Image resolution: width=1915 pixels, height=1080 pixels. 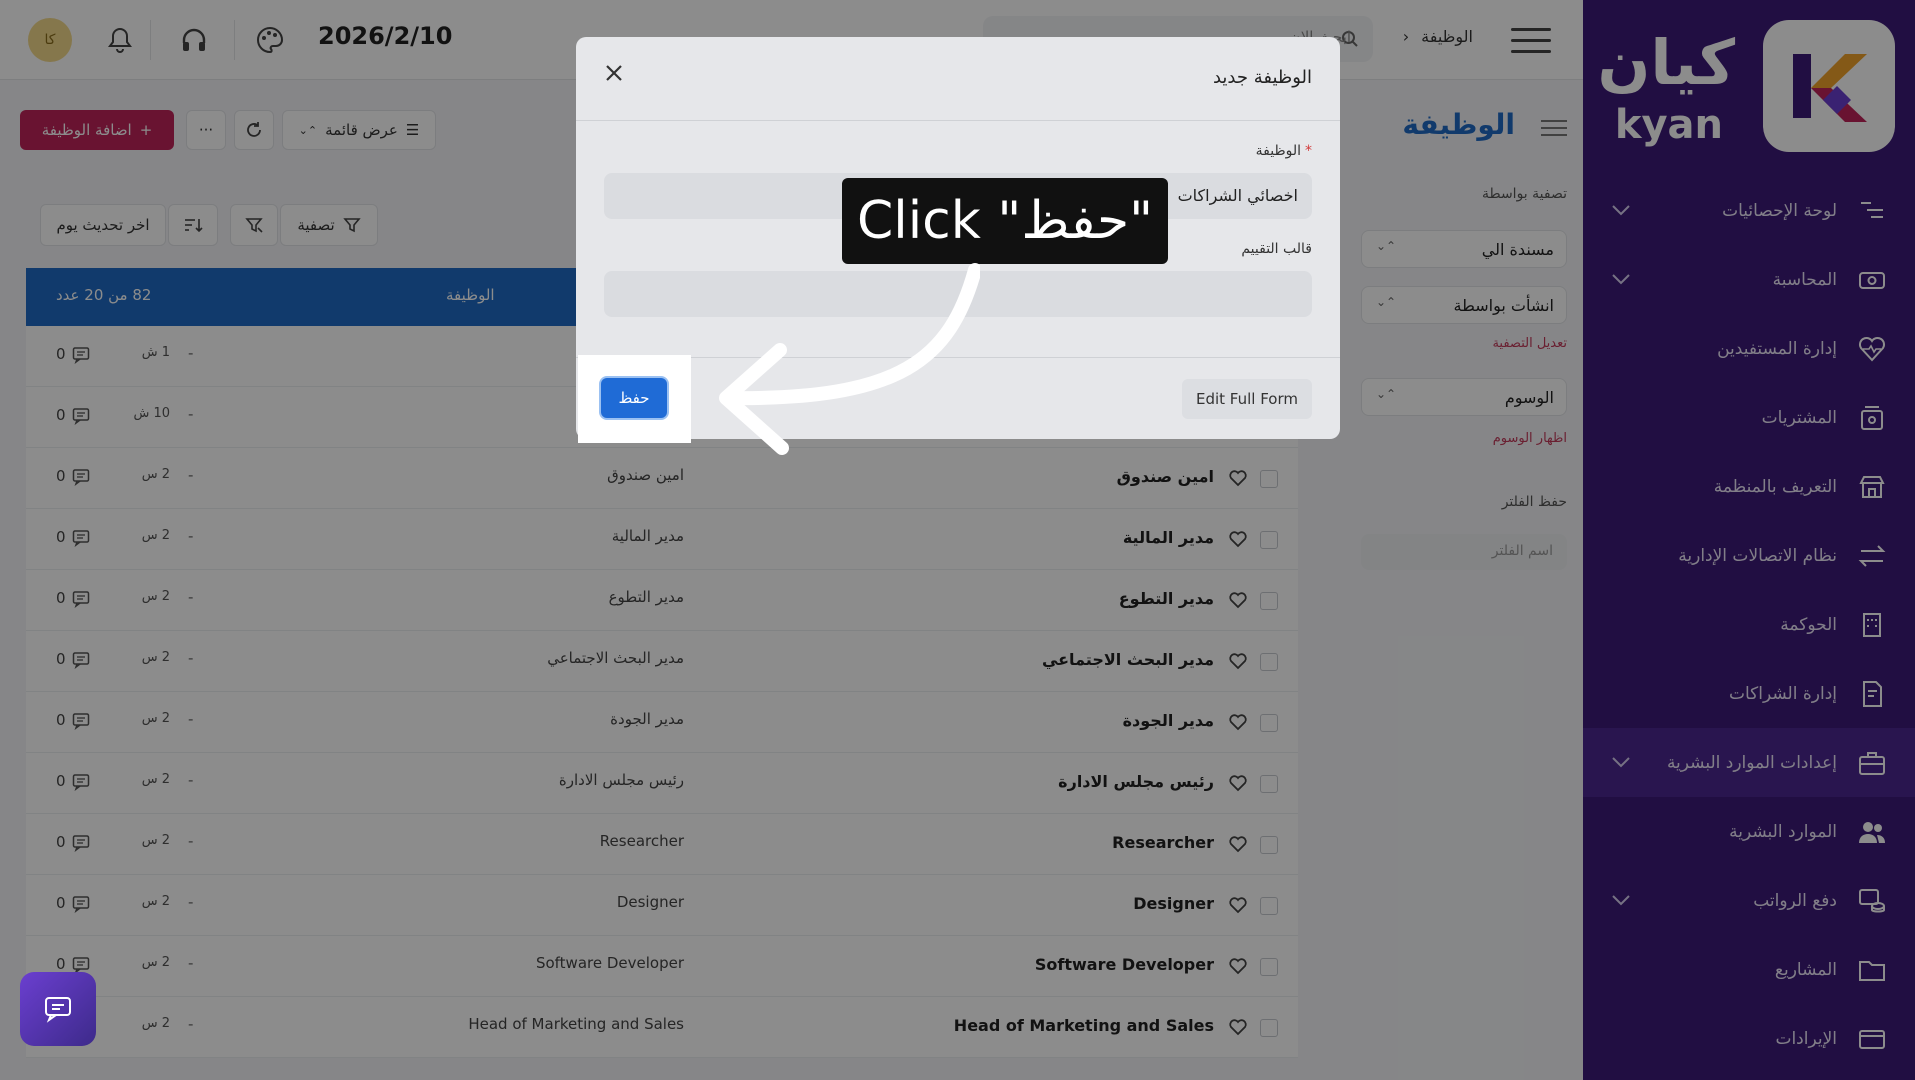 What do you see at coordinates (614, 73) in the screenshot?
I see `close-icon` at bounding box center [614, 73].